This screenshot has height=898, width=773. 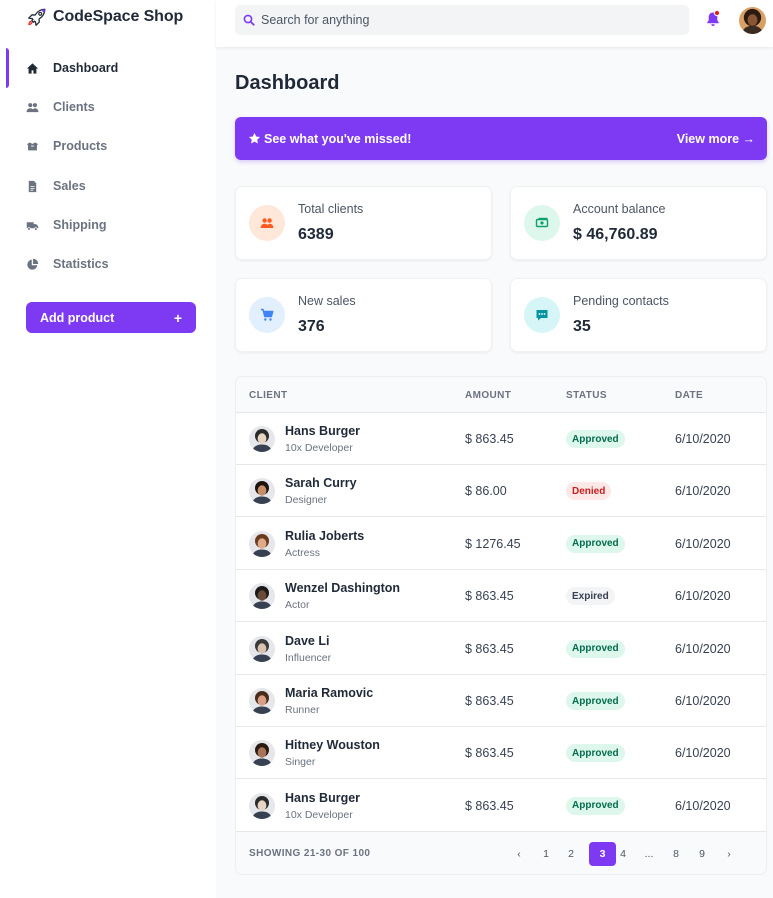 I want to click on stat-card-new-sales: New sales 376, so click(x=363, y=315).